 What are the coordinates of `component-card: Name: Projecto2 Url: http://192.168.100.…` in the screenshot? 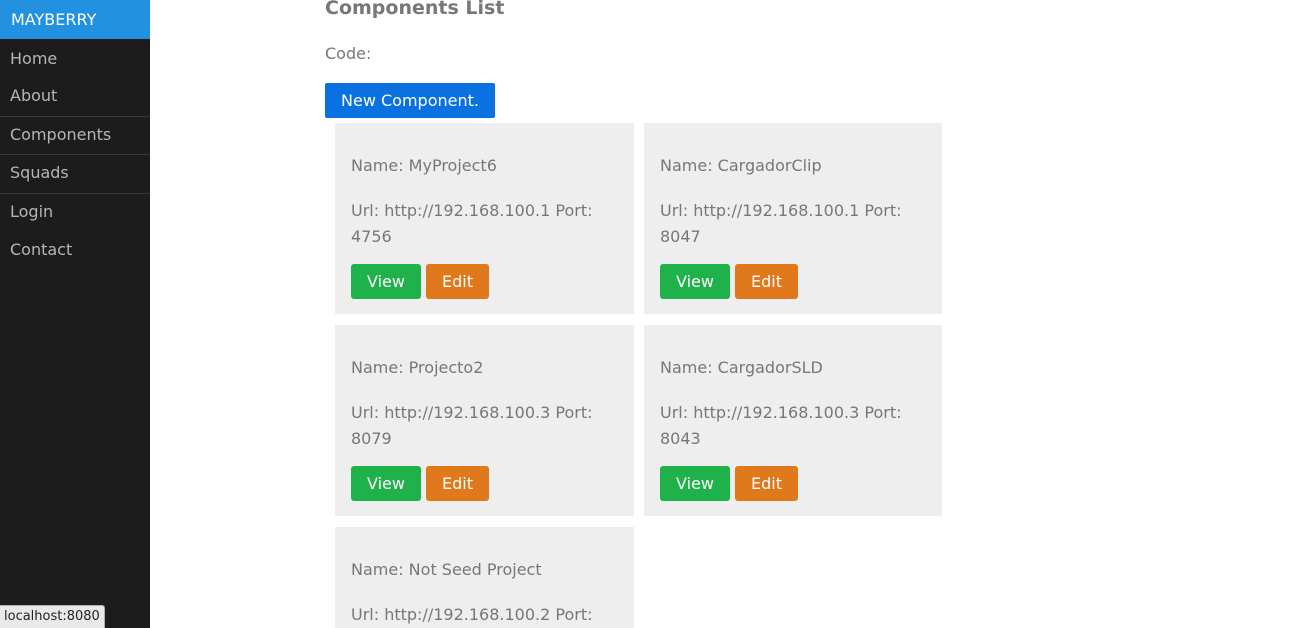 It's located at (484, 420).